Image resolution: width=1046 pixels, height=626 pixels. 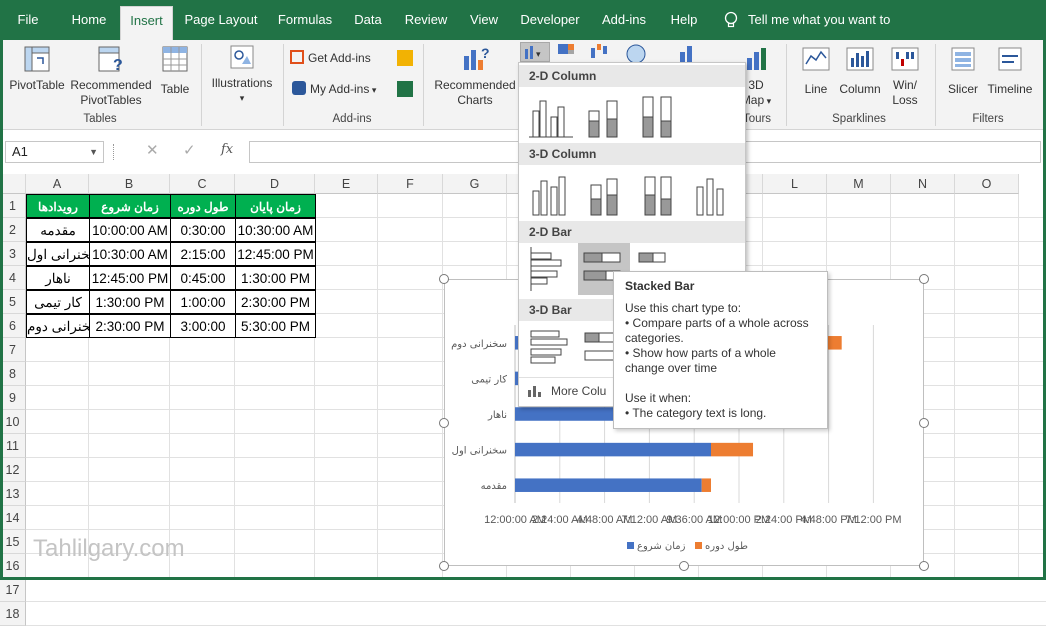 I want to click on table-header-cell: طول دوره, so click(x=203, y=206).